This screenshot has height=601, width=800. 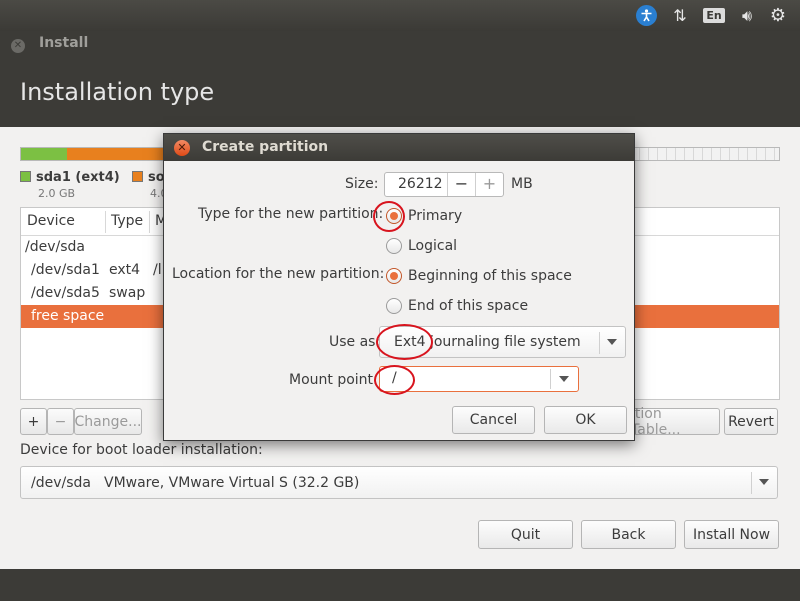 What do you see at coordinates (400, 45) in the screenshot?
I see `window-titlebar` at bounding box center [400, 45].